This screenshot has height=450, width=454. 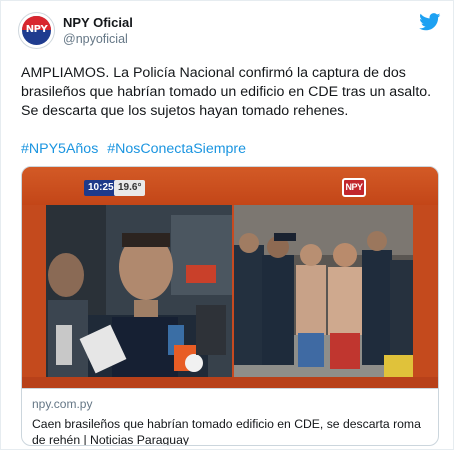 What do you see at coordinates (95, 39) in the screenshot?
I see `user-handle: @npyoficial` at bounding box center [95, 39].